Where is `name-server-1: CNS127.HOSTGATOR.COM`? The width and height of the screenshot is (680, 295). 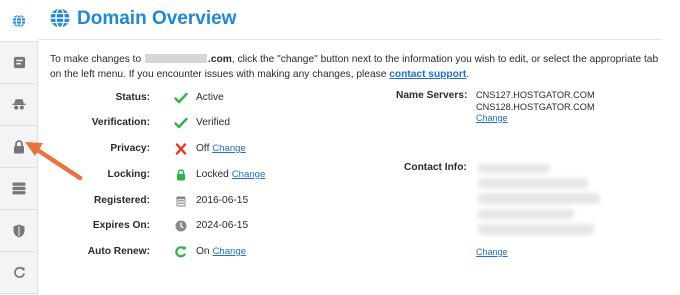 name-server-1: CNS127.HOSTGATOR.COM is located at coordinates (535, 95).